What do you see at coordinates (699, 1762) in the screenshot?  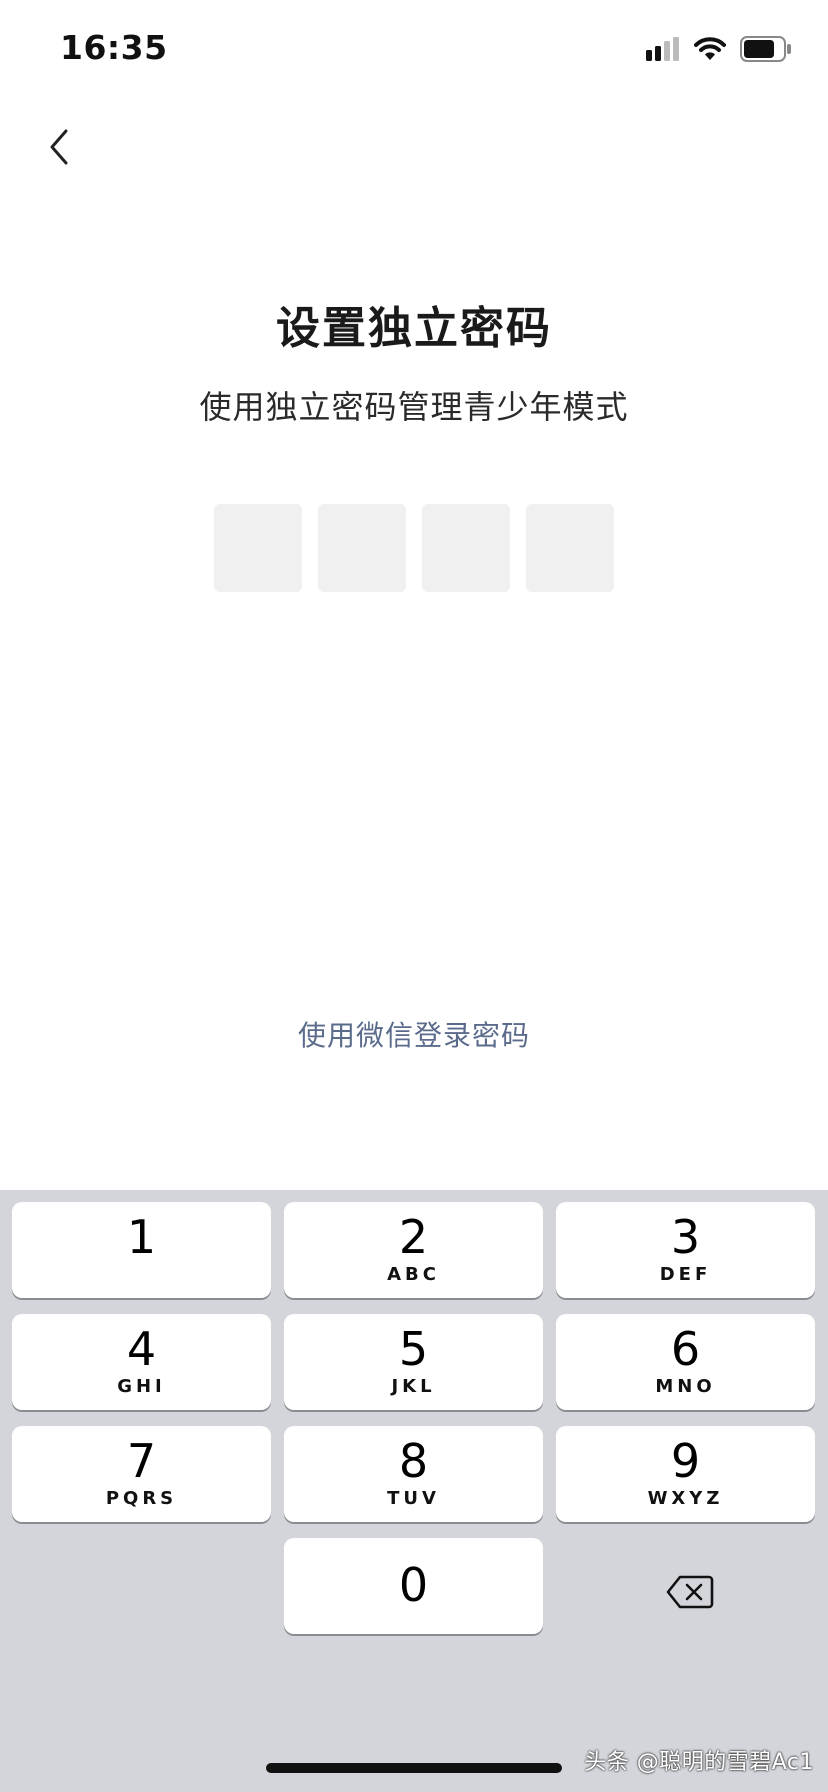 I see `watermark: 头条 @聪明的雪碧Ac1` at bounding box center [699, 1762].